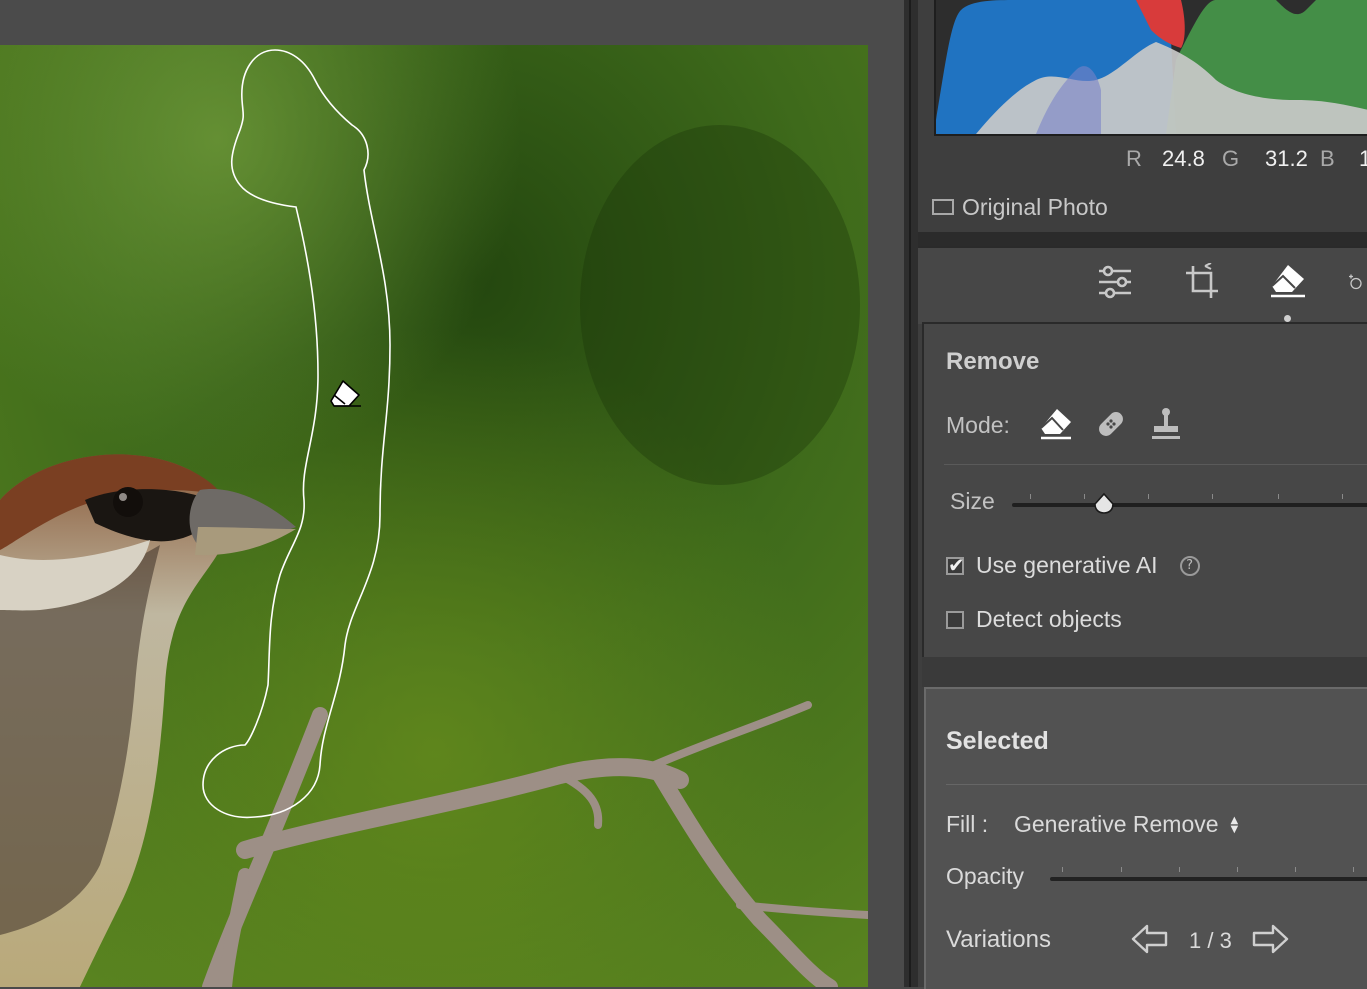  I want to click on original-photo-checkbox, so click(943, 207).